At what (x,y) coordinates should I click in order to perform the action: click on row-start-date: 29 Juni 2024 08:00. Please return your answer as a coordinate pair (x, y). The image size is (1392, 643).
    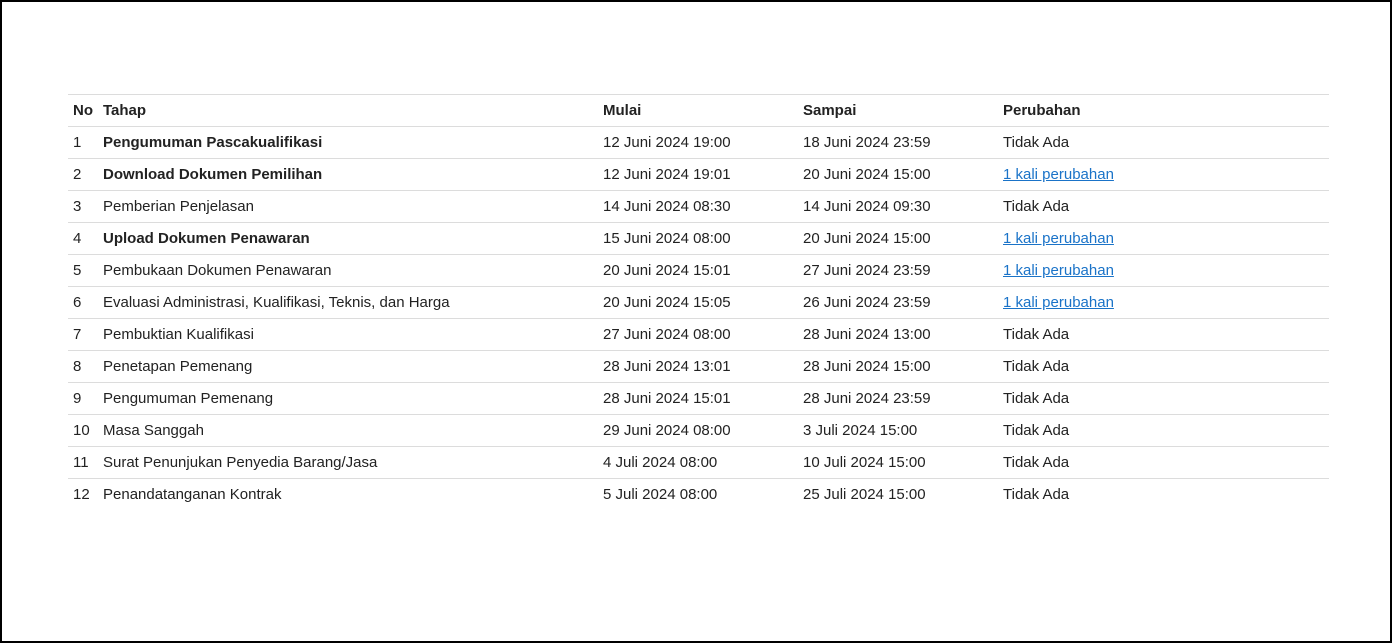
    Looking at the image, I should click on (699, 430).